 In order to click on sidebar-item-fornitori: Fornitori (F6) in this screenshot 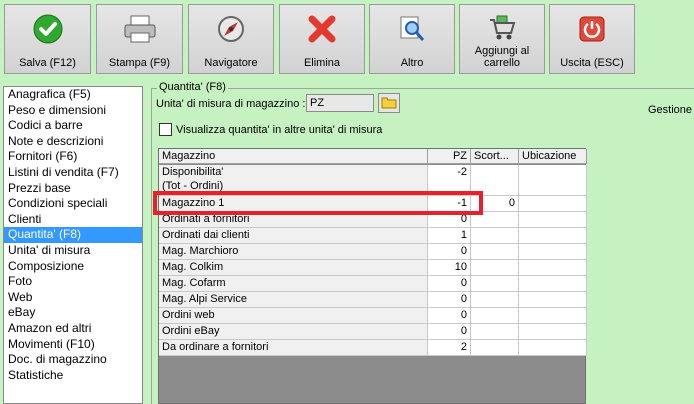, I will do `click(73, 157)`.